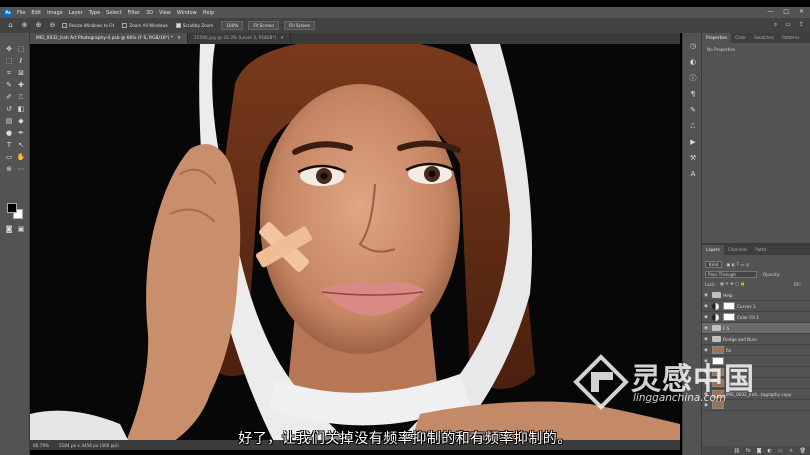  What do you see at coordinates (737, 250) in the screenshot?
I see `tab-channels: Channels` at bounding box center [737, 250].